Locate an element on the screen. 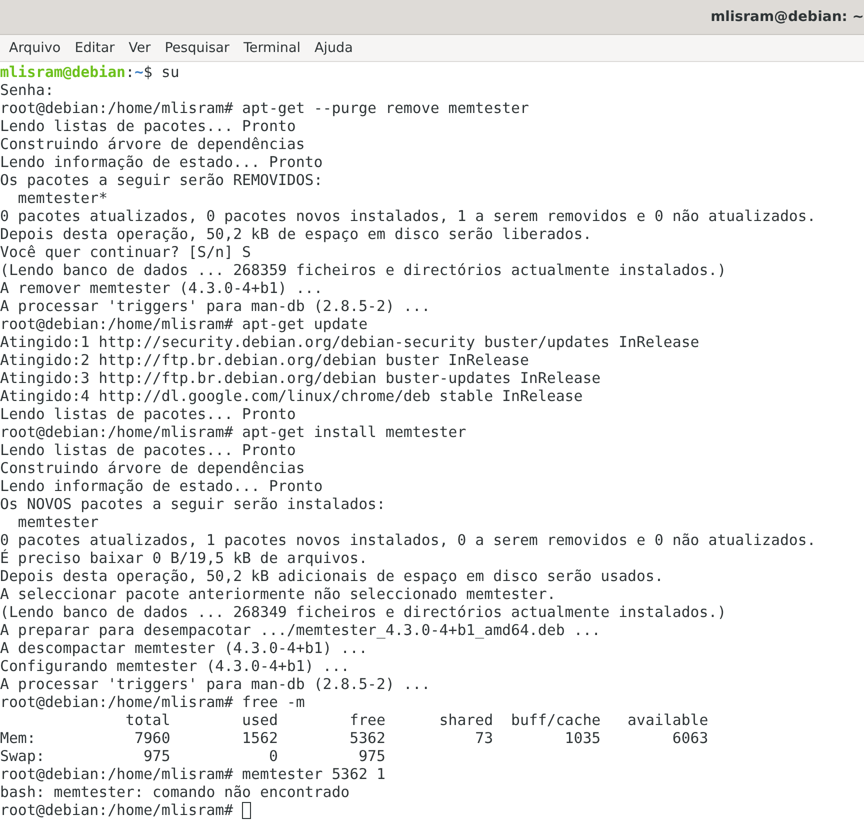 The height and width of the screenshot is (835, 864). prompt-text: root@debian:/home/mlisram# is located at coordinates (117, 810).